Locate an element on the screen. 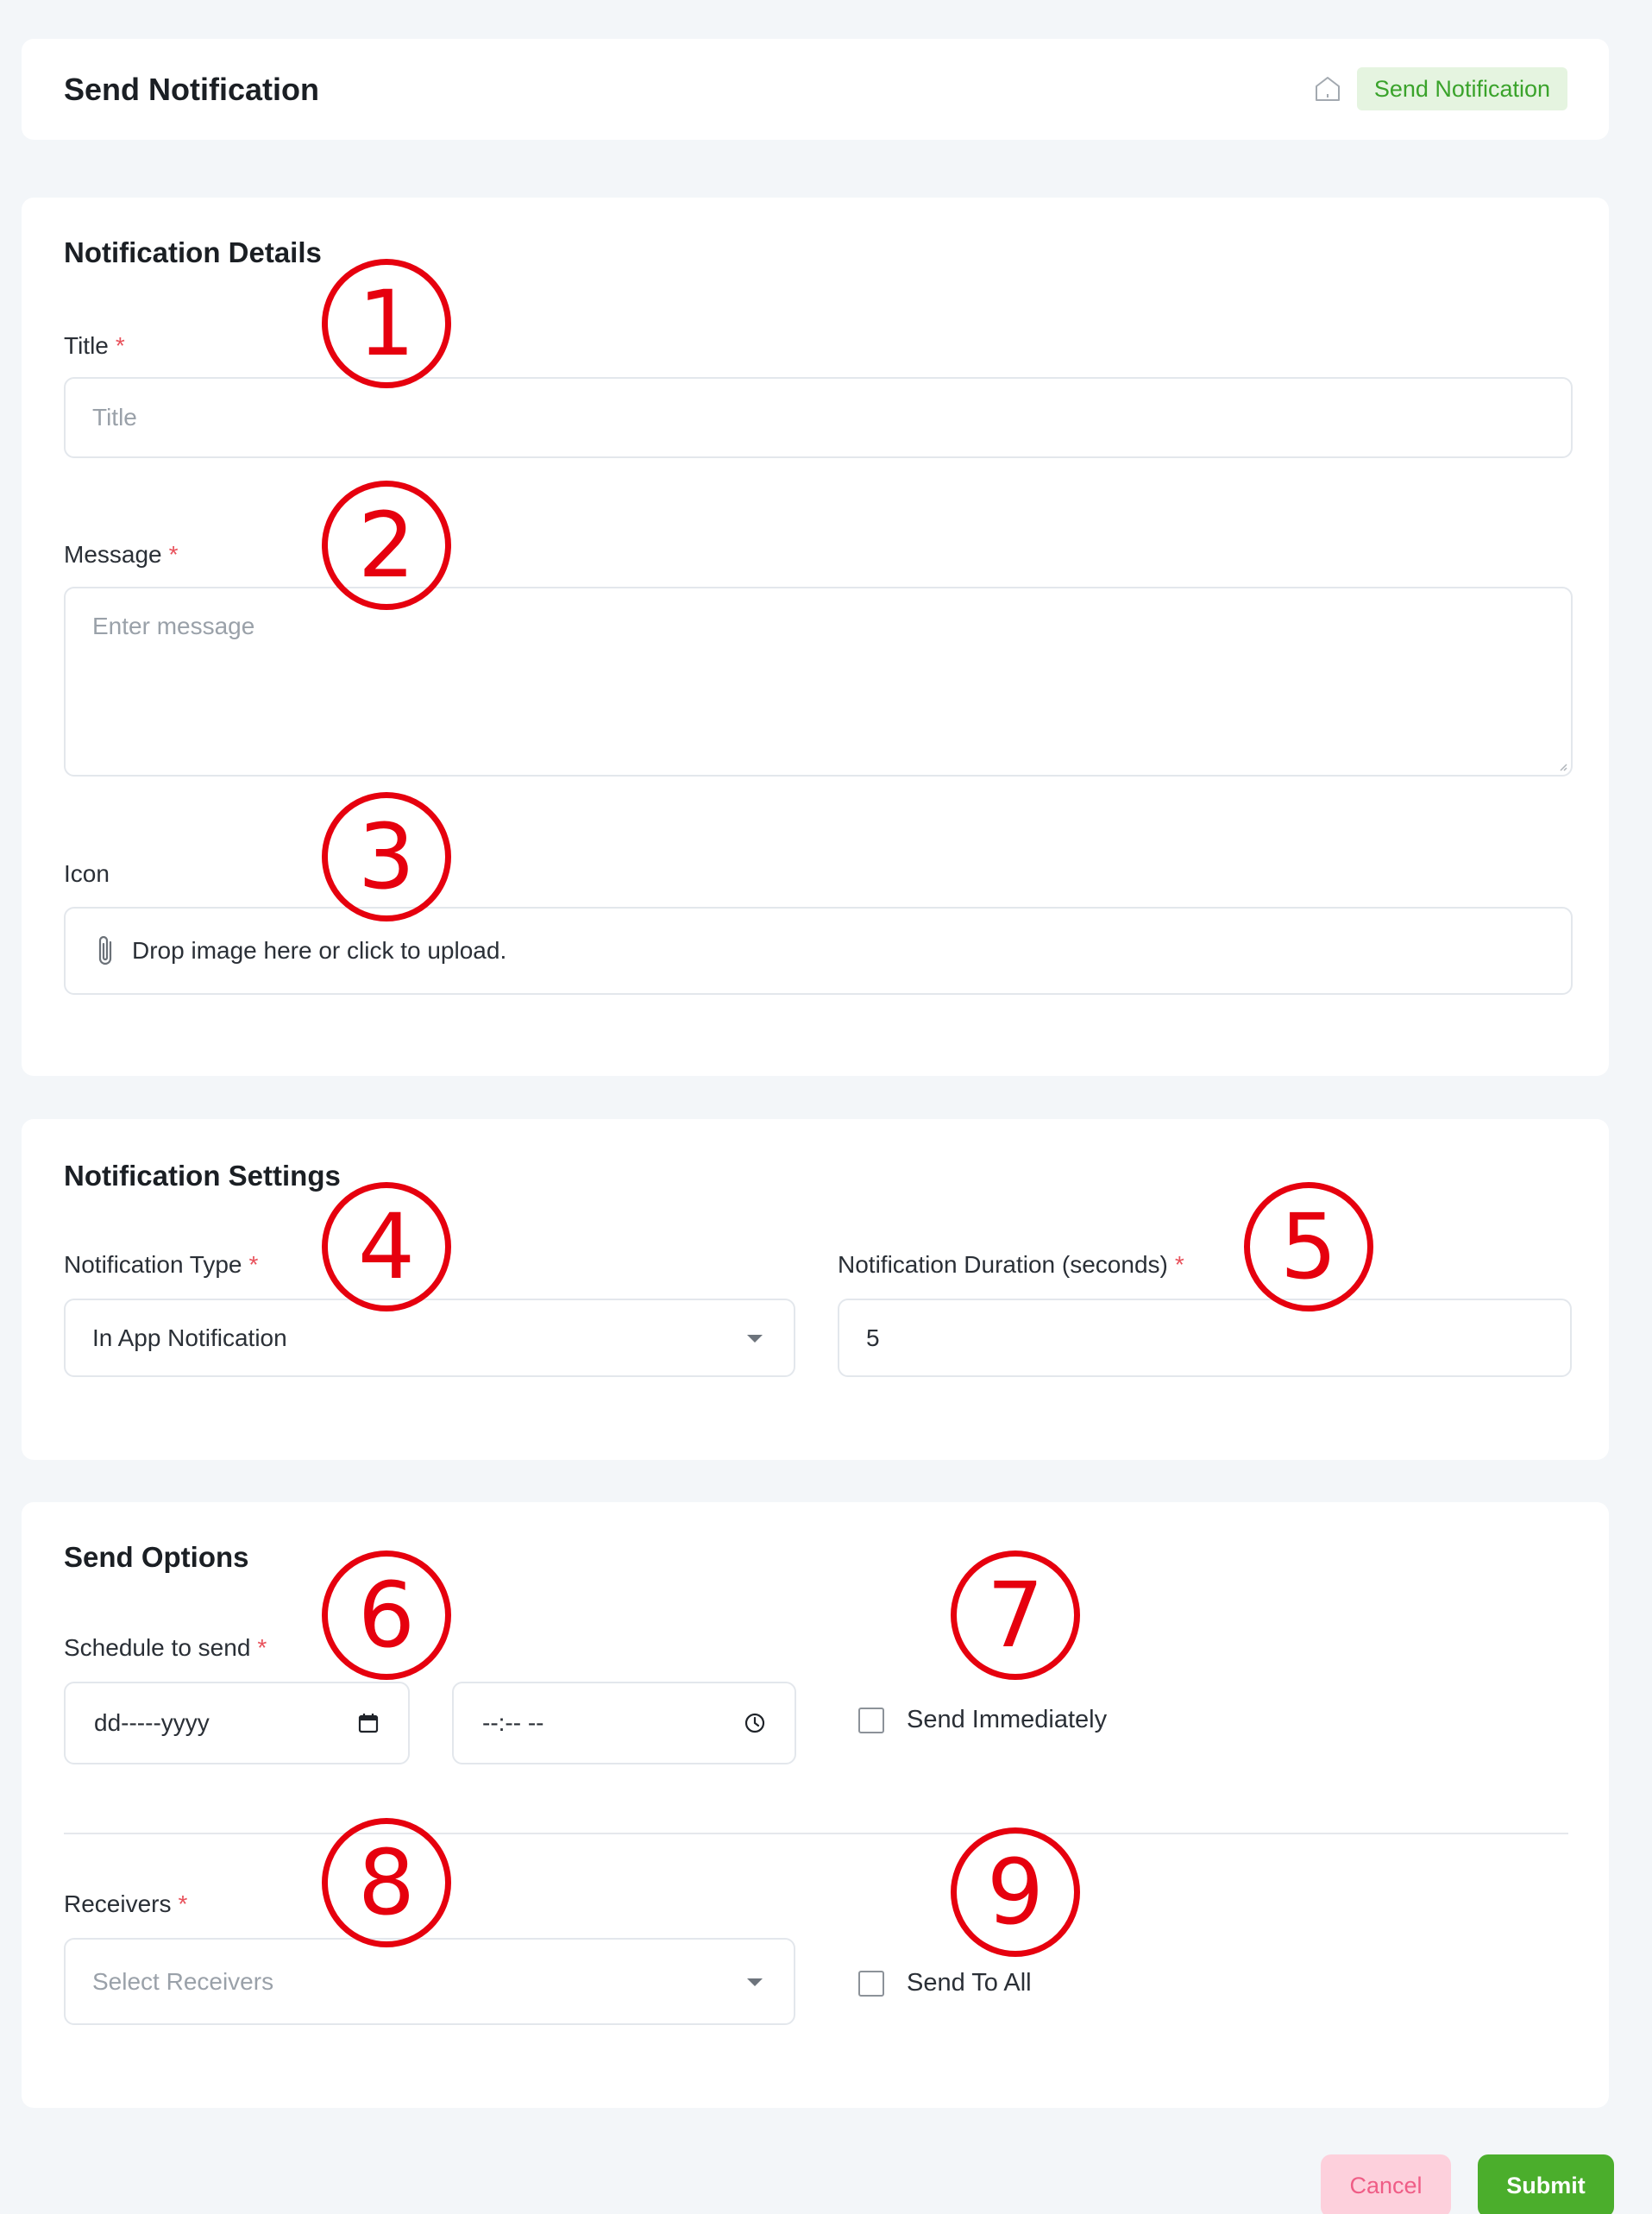 The image size is (1652, 2214). notification-type-select: In App Notification is located at coordinates (429, 1338).